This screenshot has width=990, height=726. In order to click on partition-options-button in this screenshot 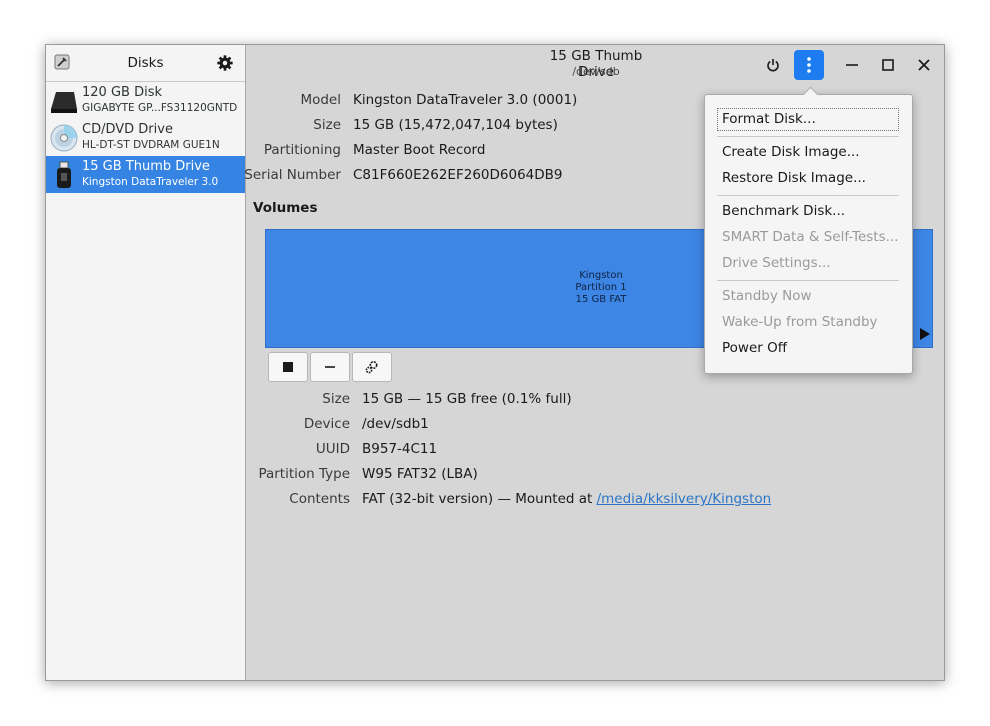, I will do `click(372, 367)`.